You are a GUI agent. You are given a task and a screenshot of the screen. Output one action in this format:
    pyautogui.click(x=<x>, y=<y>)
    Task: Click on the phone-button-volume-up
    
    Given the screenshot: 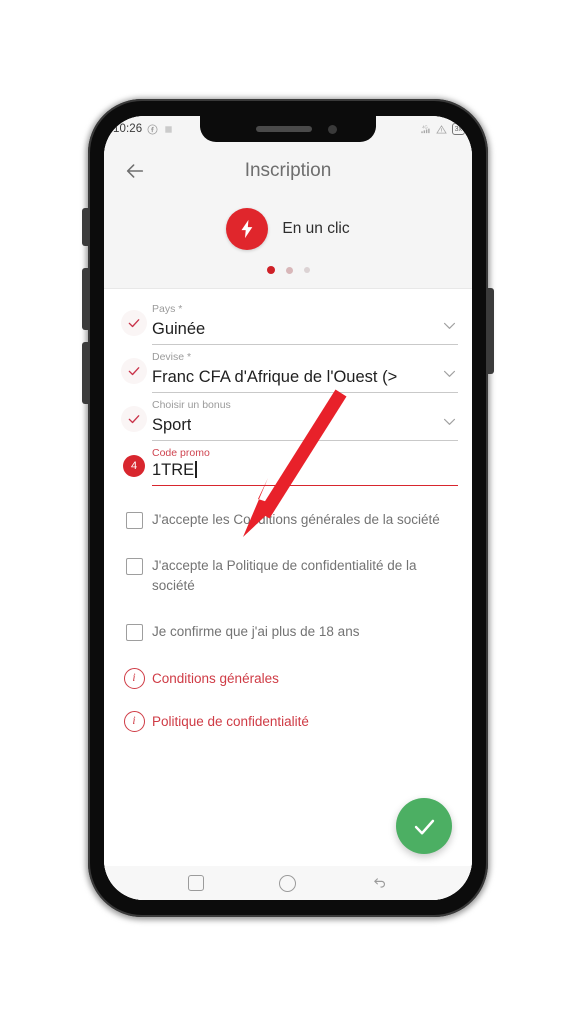 What is the action you would take?
    pyautogui.click(x=85, y=299)
    